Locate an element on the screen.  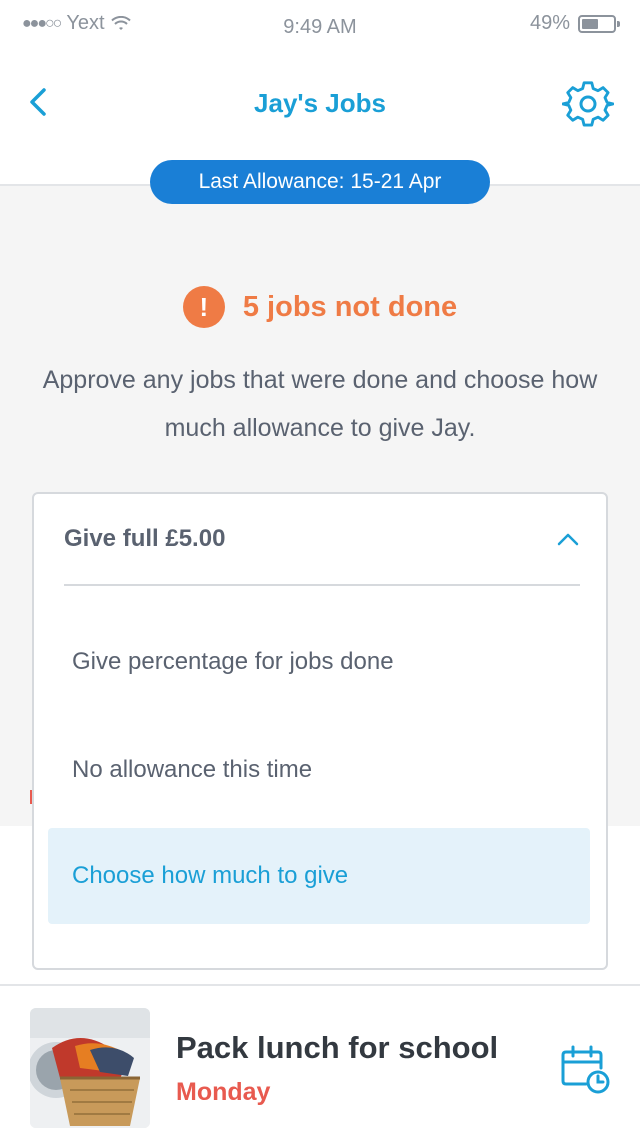
gear-icon is located at coordinates (588, 104).